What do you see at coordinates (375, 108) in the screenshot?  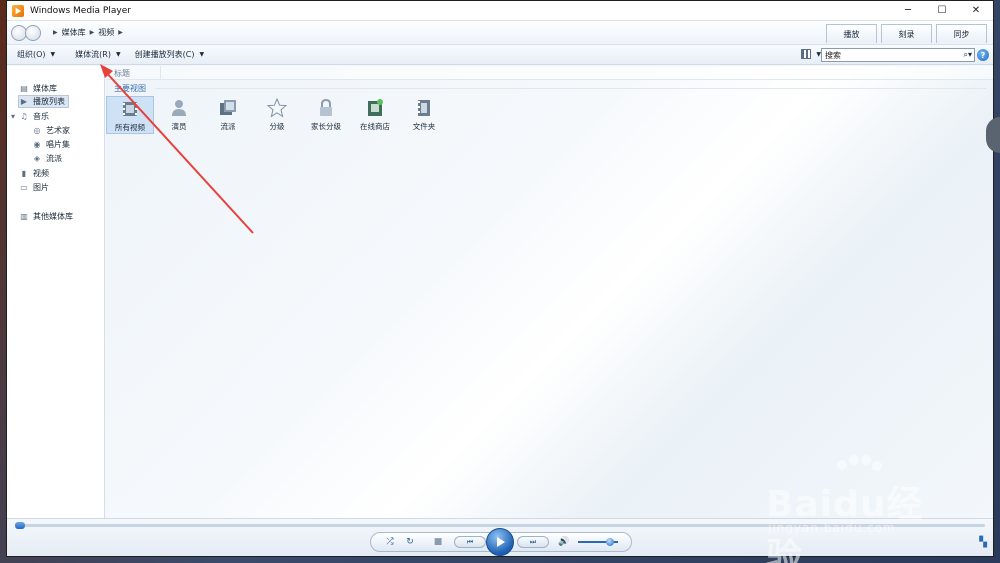 I see `online-store-icon` at bounding box center [375, 108].